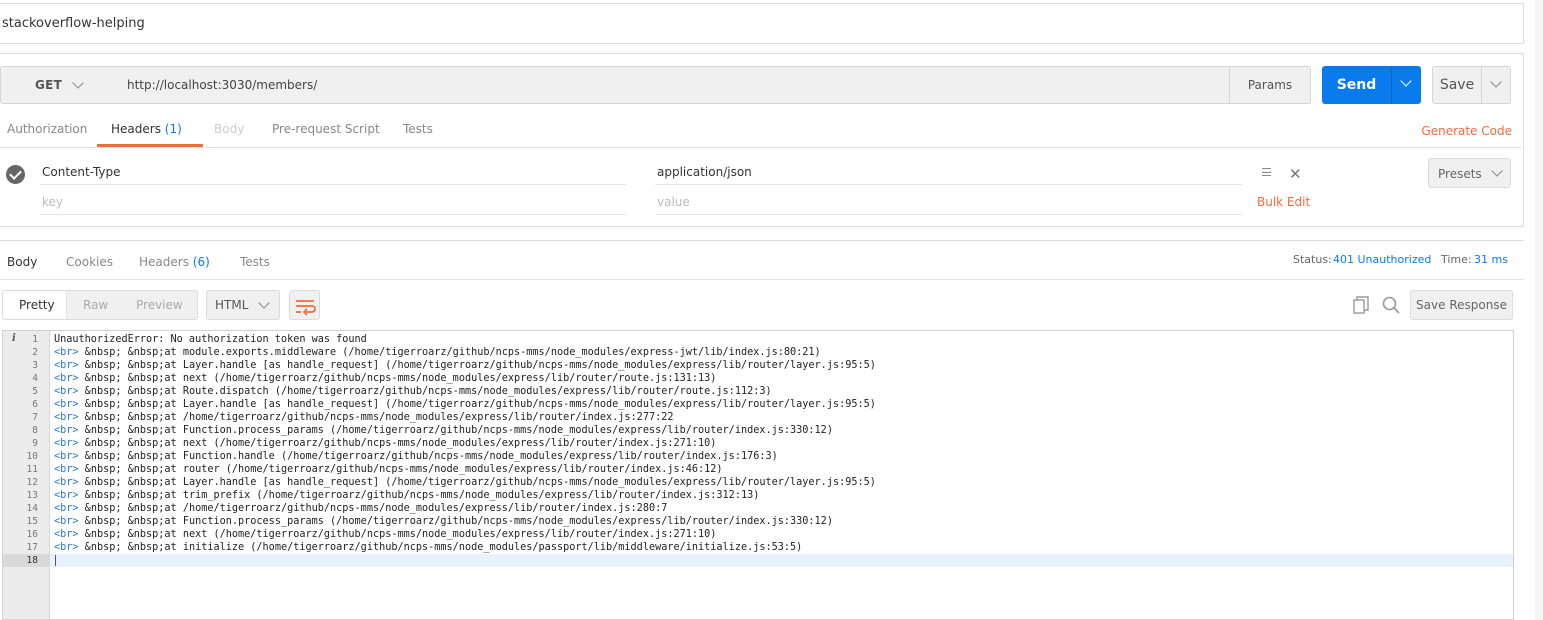 The width and height of the screenshot is (1543, 620). I want to click on preview-button: Preview, so click(159, 305).